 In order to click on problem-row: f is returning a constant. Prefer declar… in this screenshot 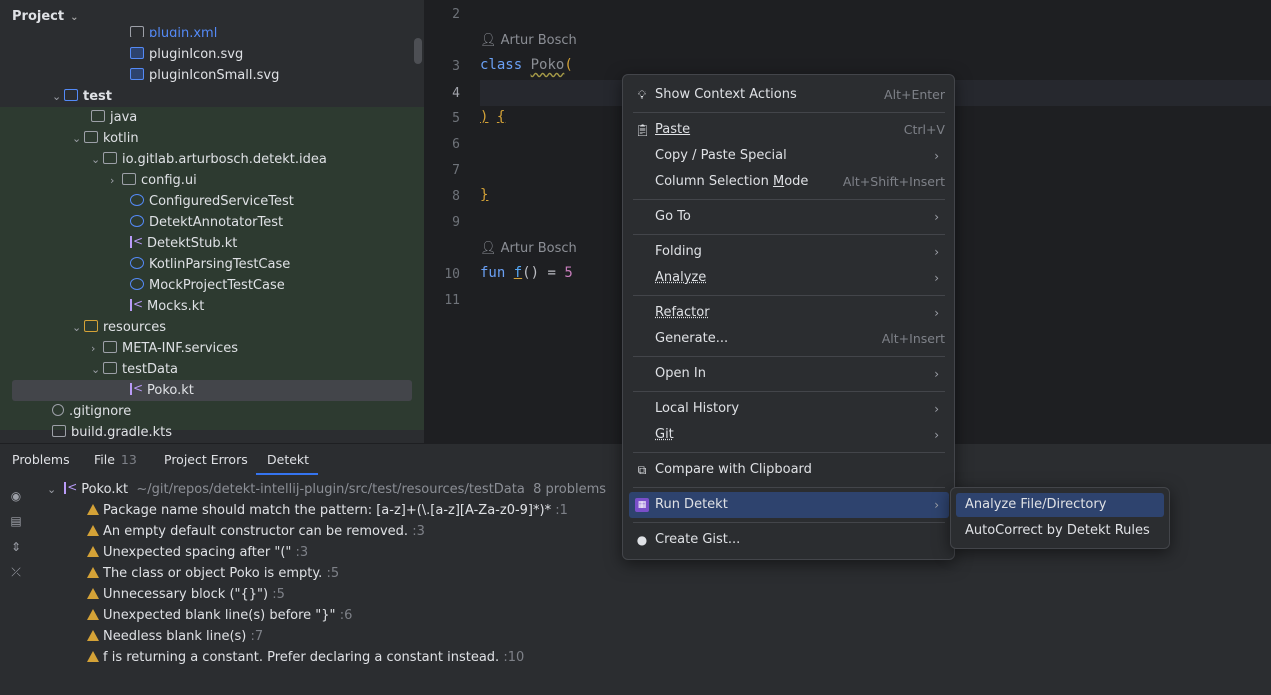, I will do `click(305, 657)`.